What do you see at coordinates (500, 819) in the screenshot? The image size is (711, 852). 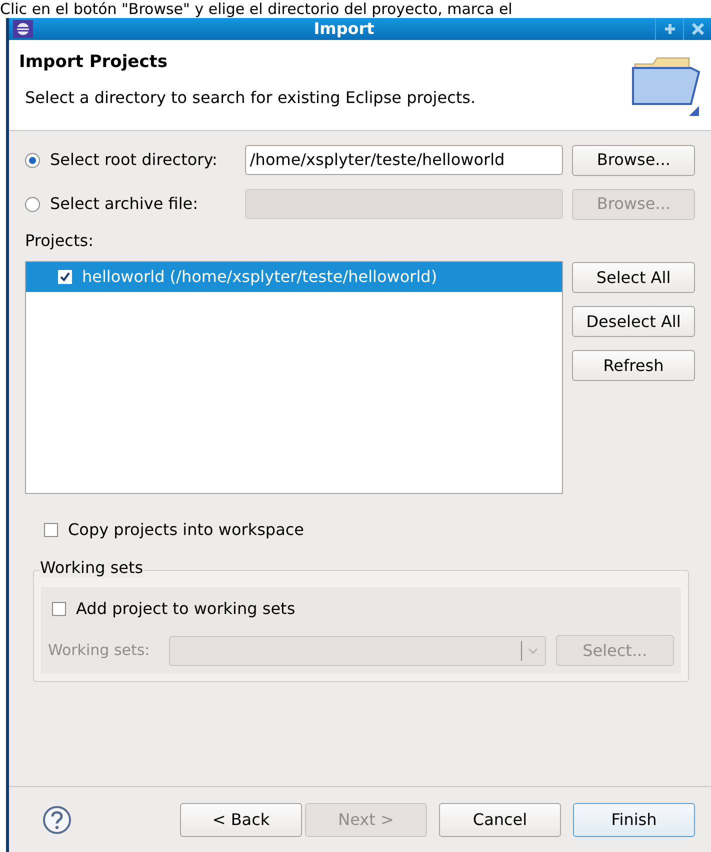 I see `button: Cancel` at bounding box center [500, 819].